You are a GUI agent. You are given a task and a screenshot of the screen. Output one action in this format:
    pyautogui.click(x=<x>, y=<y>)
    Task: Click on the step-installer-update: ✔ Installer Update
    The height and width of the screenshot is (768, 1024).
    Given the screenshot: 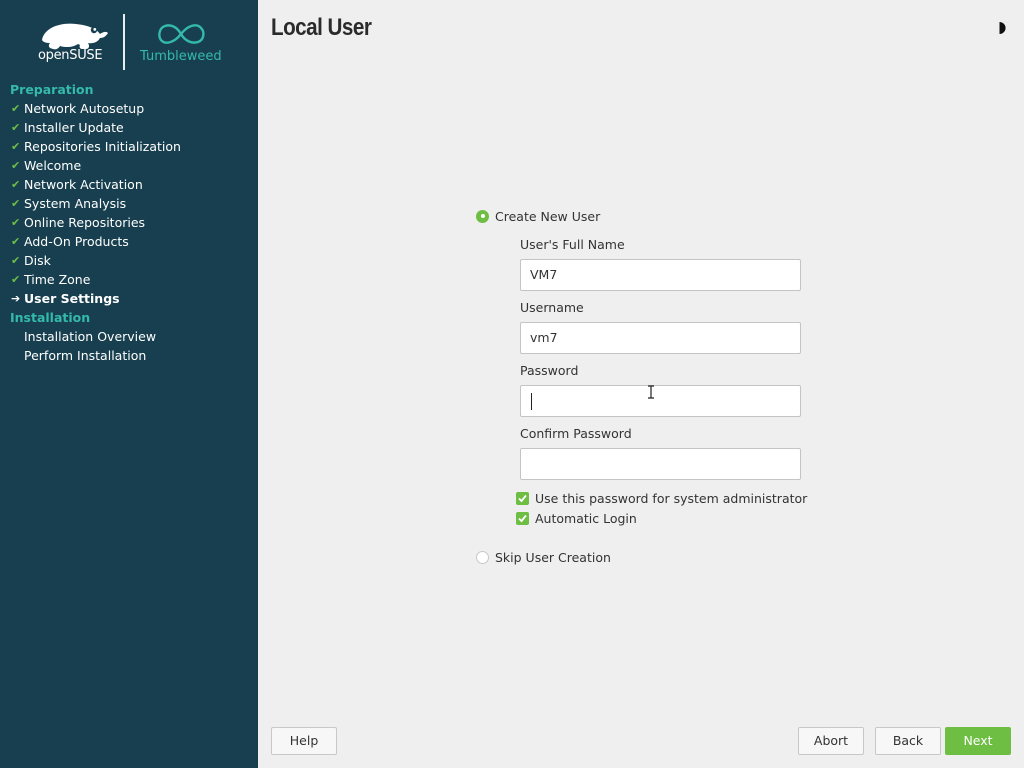 What is the action you would take?
    pyautogui.click(x=129, y=127)
    